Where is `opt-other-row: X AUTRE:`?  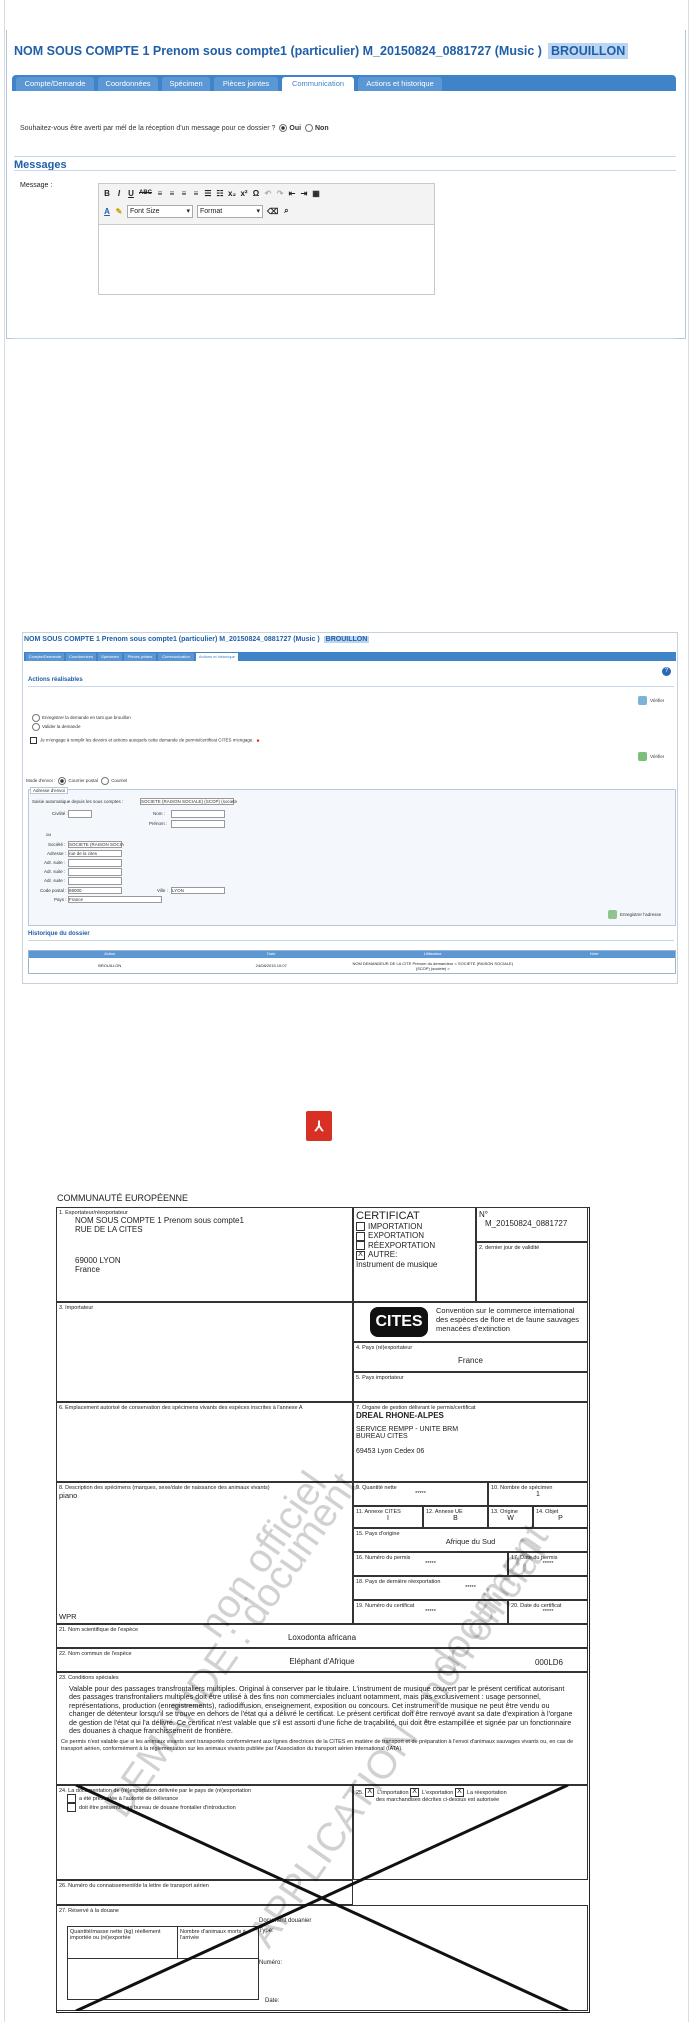
opt-other-row: X AUTRE: is located at coordinates (414, 1255).